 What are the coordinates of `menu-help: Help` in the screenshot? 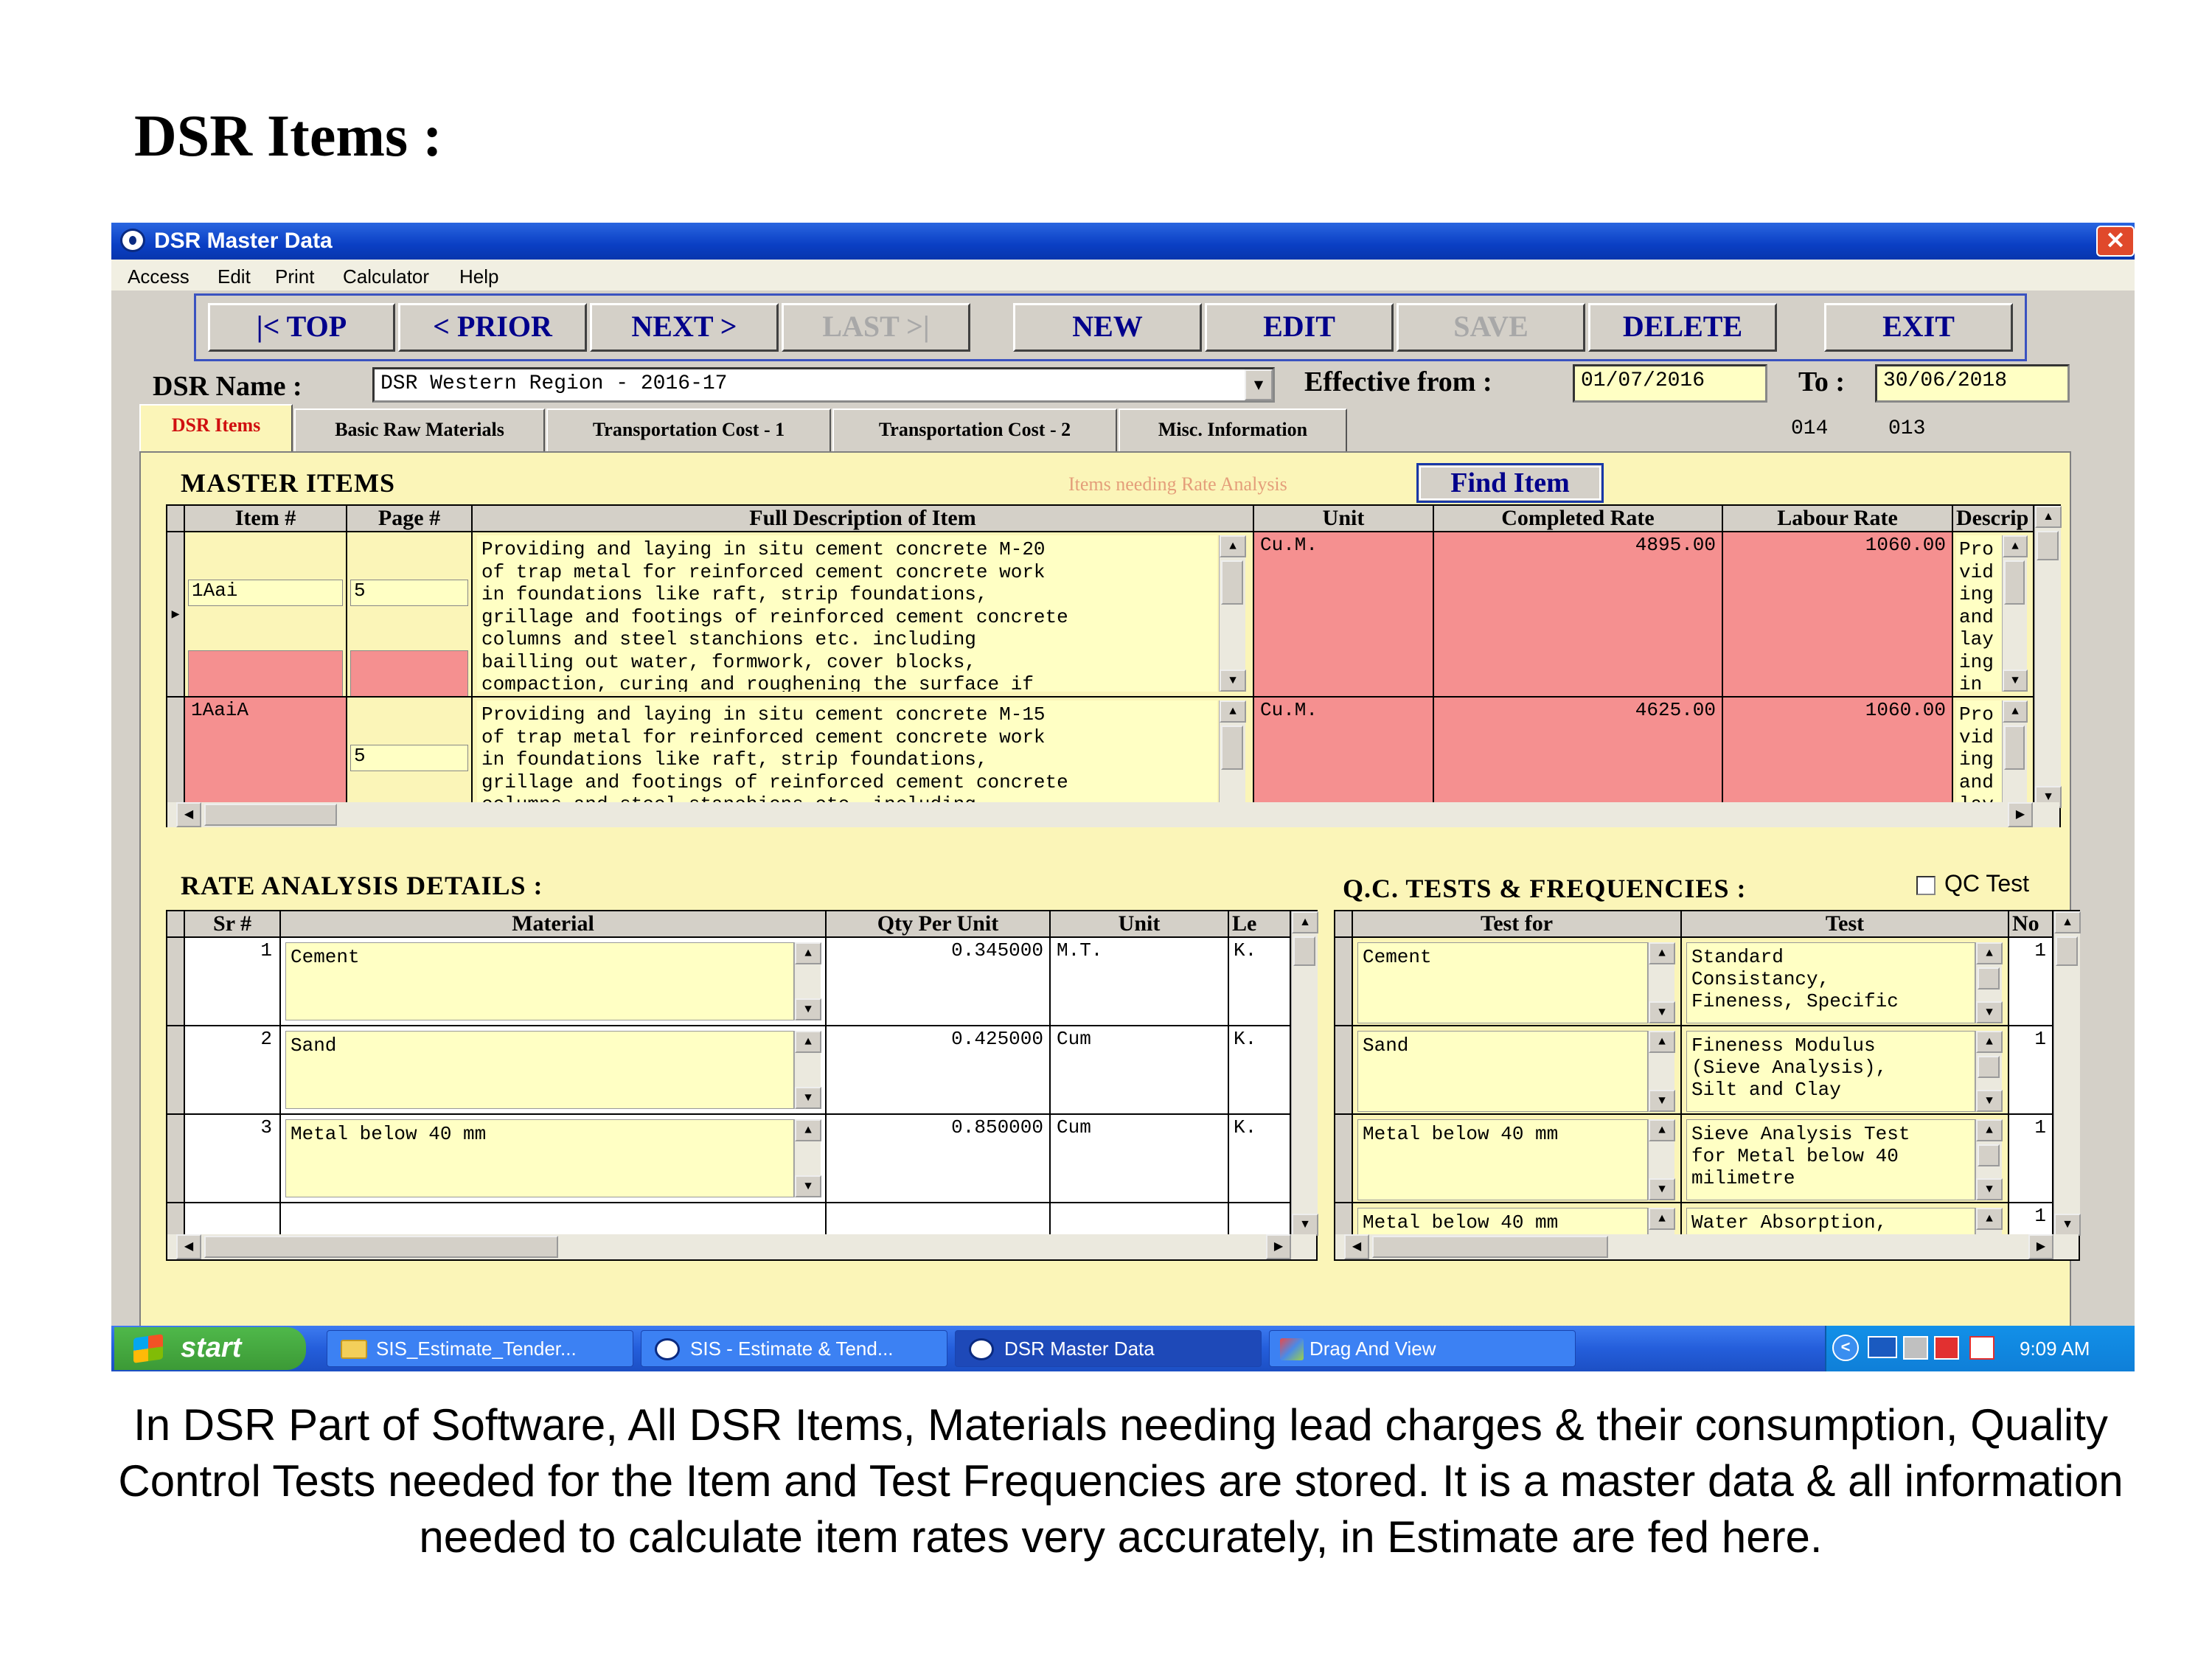 It's located at (478, 276).